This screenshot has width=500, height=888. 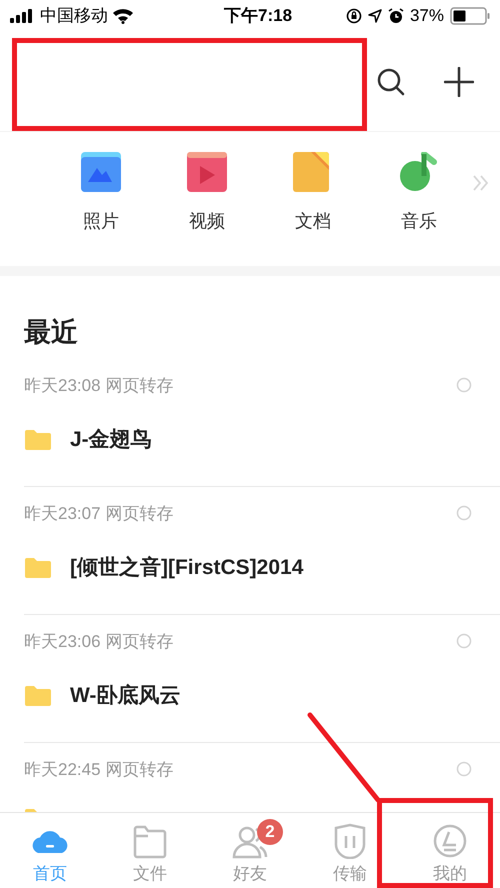 I want to click on battery-percent: 37%, so click(x=427, y=16).